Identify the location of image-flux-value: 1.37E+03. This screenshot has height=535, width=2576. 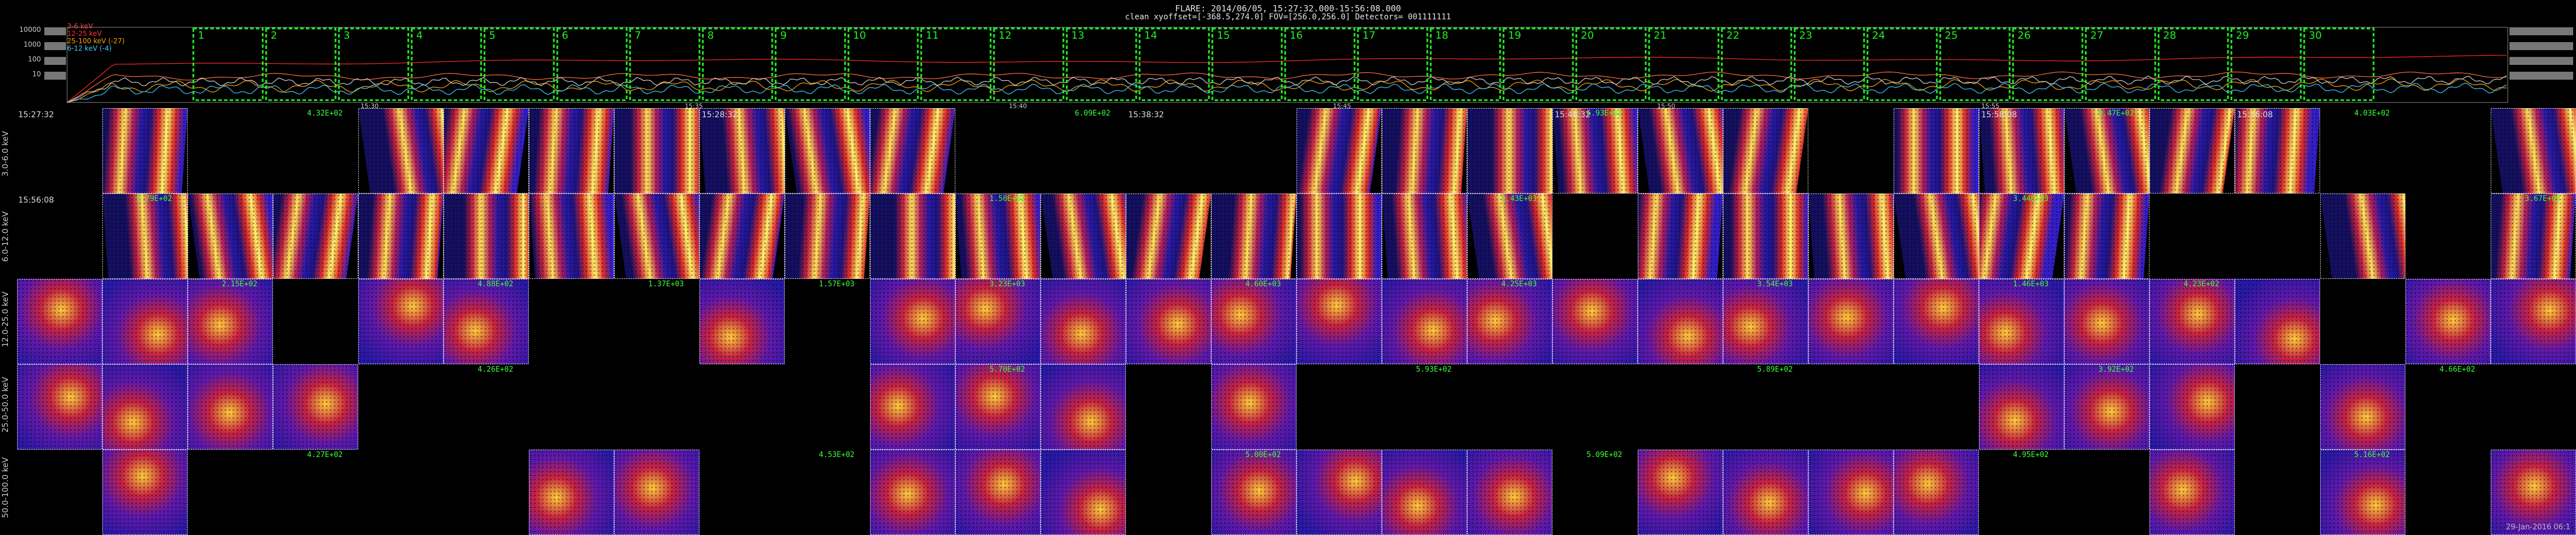
(666, 284).